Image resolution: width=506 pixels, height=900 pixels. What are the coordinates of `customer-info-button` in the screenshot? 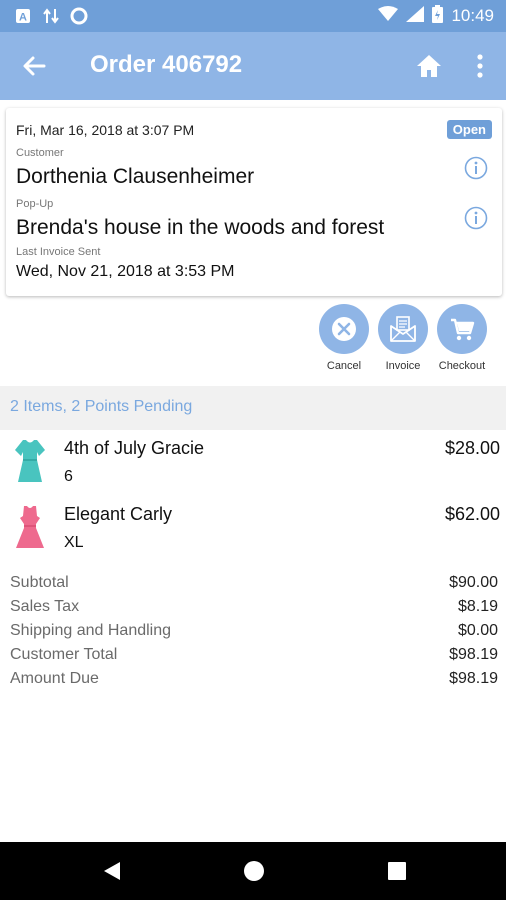 It's located at (476, 168).